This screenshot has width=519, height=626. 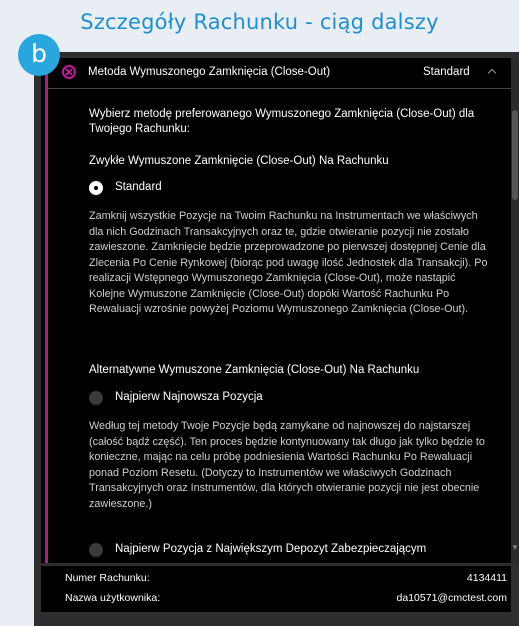 What do you see at coordinates (39, 55) in the screenshot?
I see `step-badge: b` at bounding box center [39, 55].